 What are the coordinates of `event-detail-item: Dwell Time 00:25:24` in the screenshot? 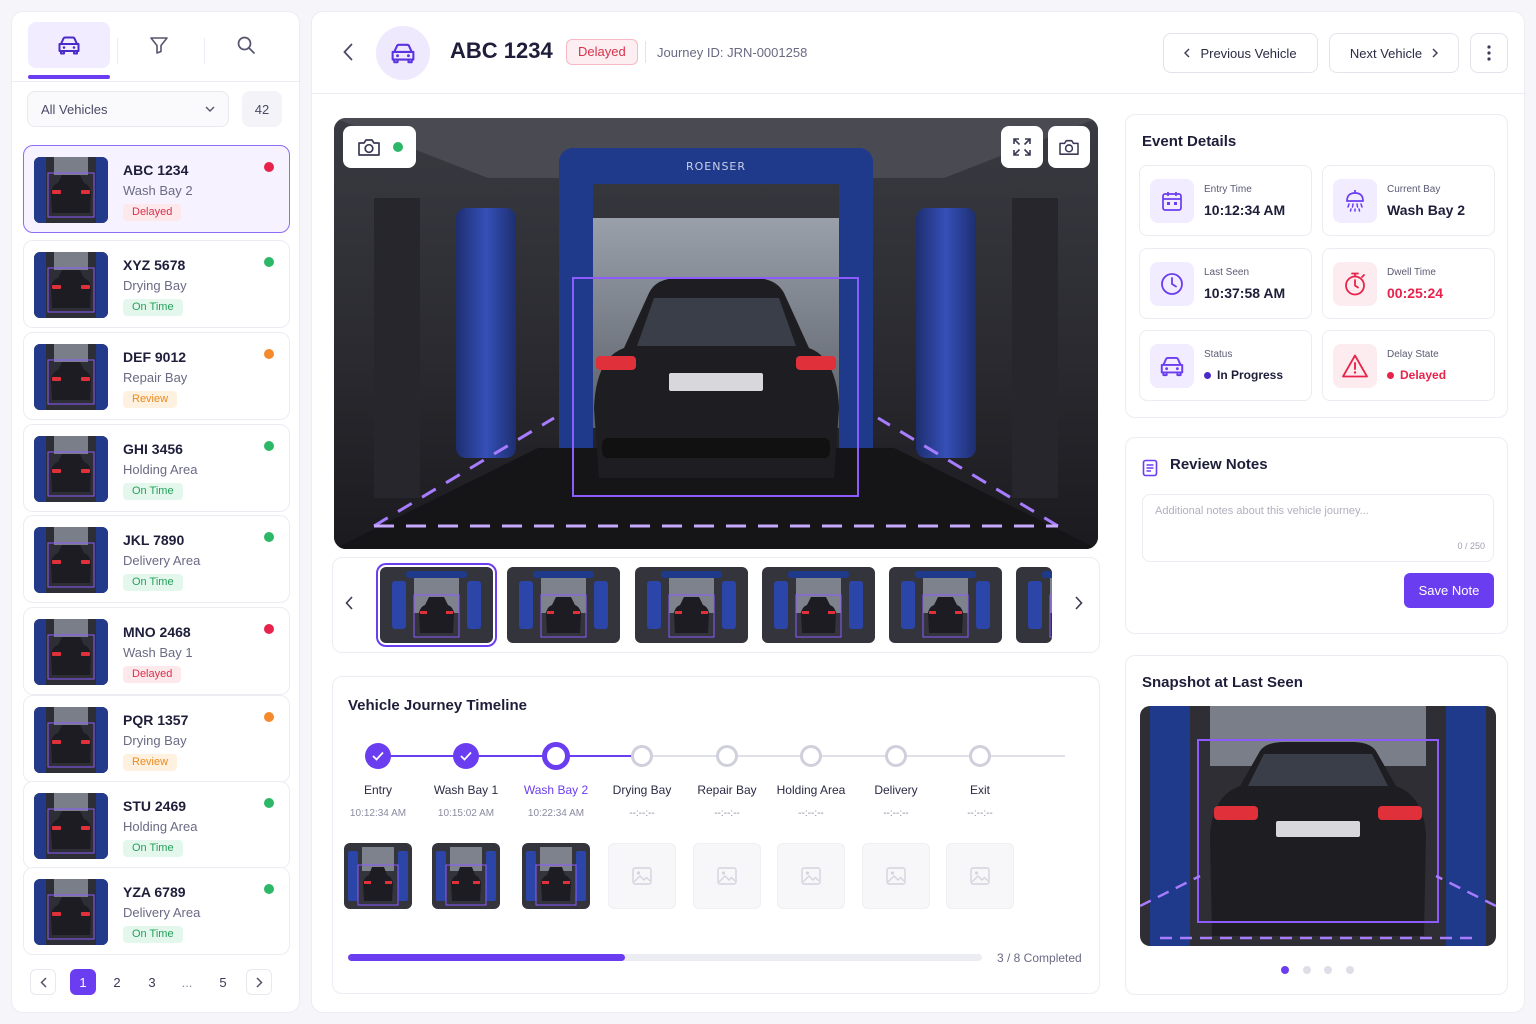 It's located at (1408, 283).